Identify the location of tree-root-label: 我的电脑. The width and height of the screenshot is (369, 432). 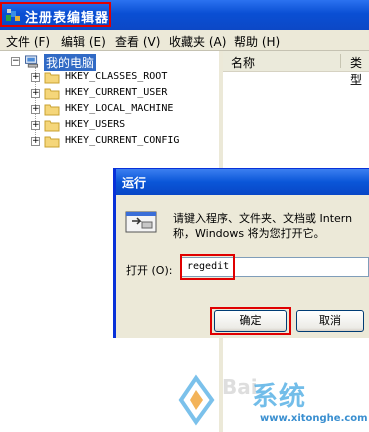
(70, 62).